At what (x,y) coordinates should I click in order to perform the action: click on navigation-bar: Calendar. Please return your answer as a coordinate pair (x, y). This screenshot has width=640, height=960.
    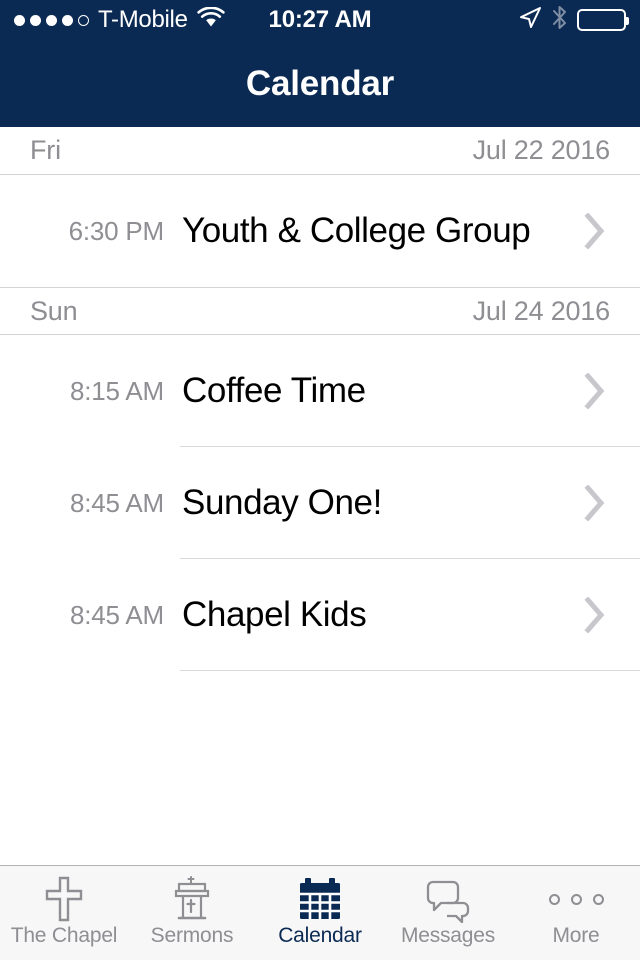
    Looking at the image, I should click on (320, 83).